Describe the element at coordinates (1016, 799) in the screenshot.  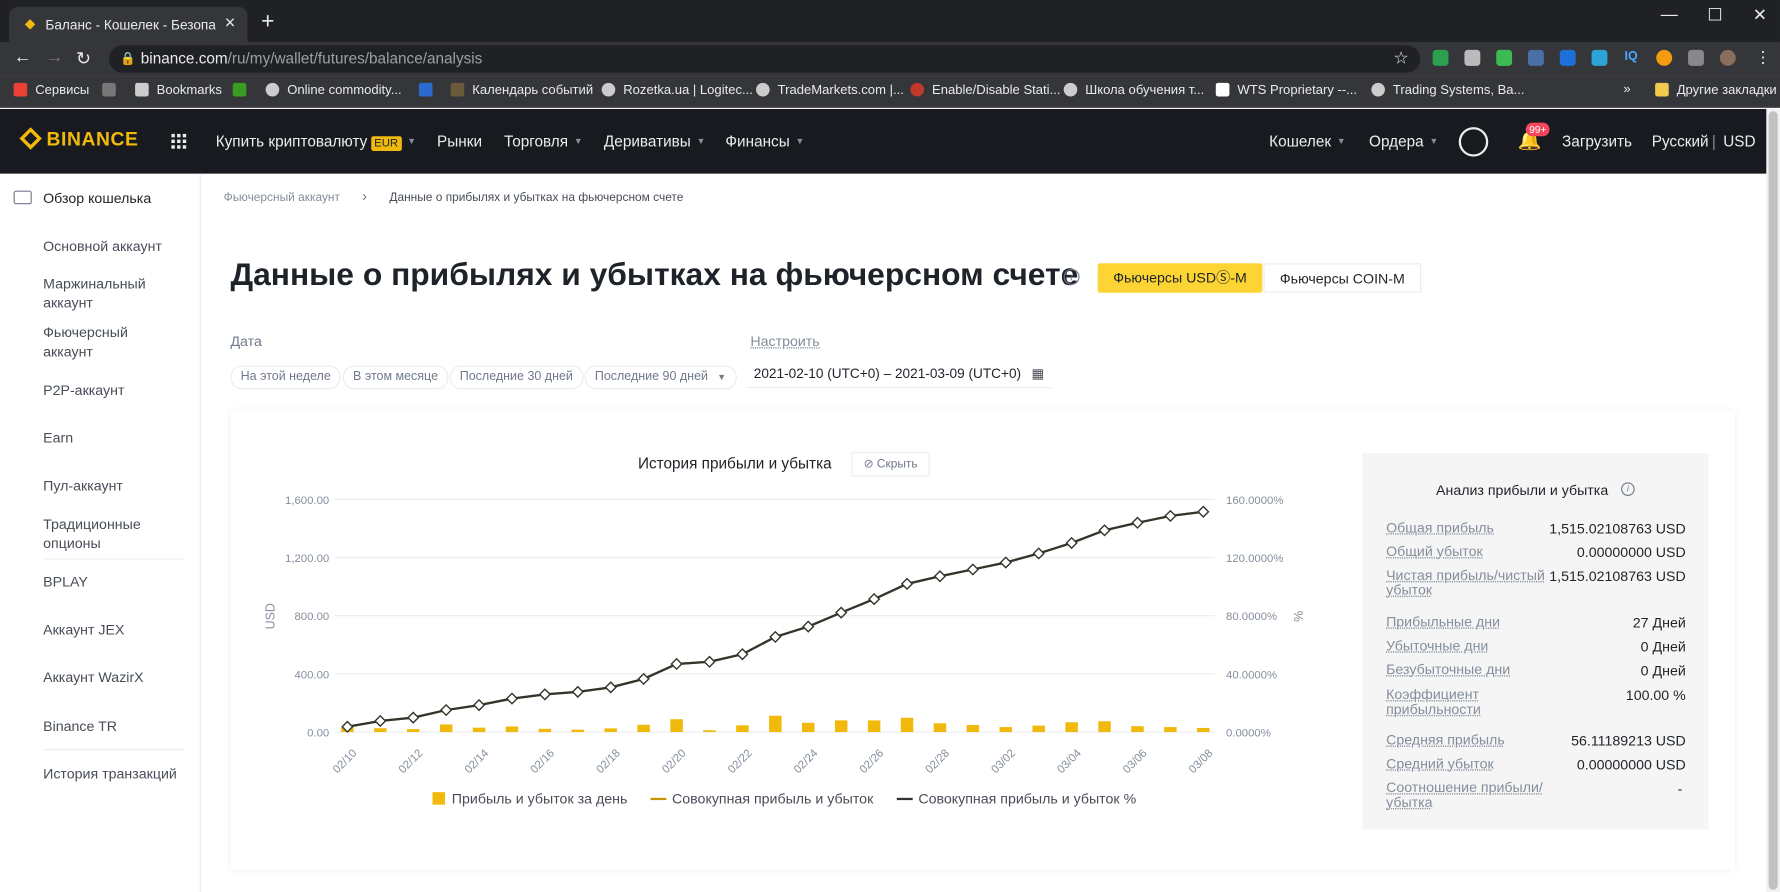
I see `legend-cumulative-pnl-pct: Совокупная прибыль и убыток %` at that location.